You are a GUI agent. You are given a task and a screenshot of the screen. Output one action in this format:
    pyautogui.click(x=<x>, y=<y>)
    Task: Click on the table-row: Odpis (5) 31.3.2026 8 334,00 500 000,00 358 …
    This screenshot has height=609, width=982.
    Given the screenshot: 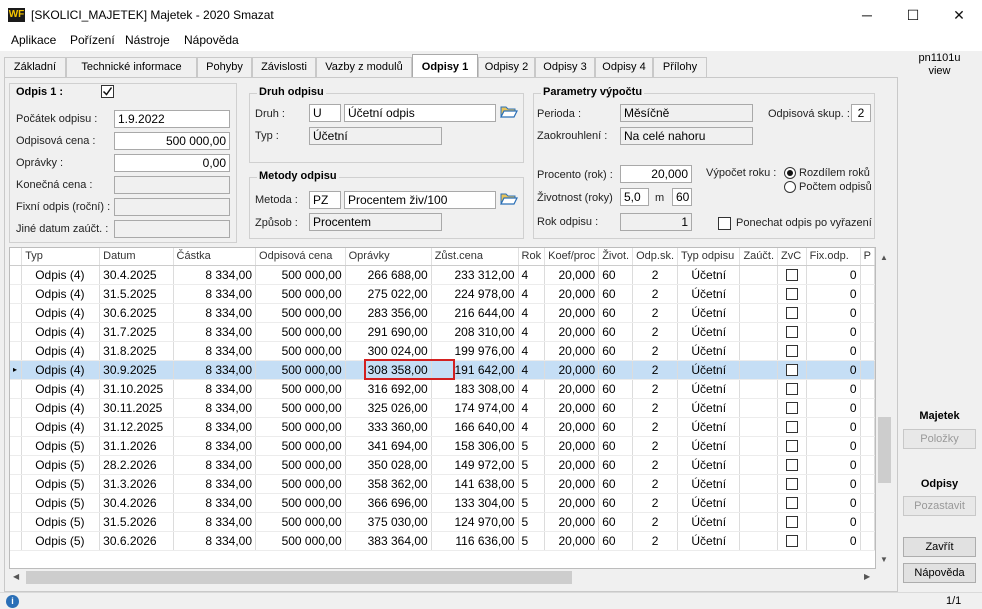 What is the action you would take?
    pyautogui.click(x=442, y=484)
    